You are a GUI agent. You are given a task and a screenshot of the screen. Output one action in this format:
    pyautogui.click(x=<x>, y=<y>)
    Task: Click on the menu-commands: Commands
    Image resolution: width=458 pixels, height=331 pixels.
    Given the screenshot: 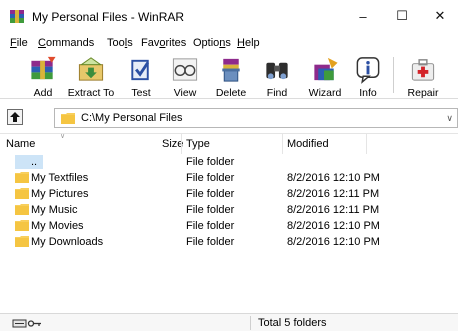 What is the action you would take?
    pyautogui.click(x=66, y=43)
    